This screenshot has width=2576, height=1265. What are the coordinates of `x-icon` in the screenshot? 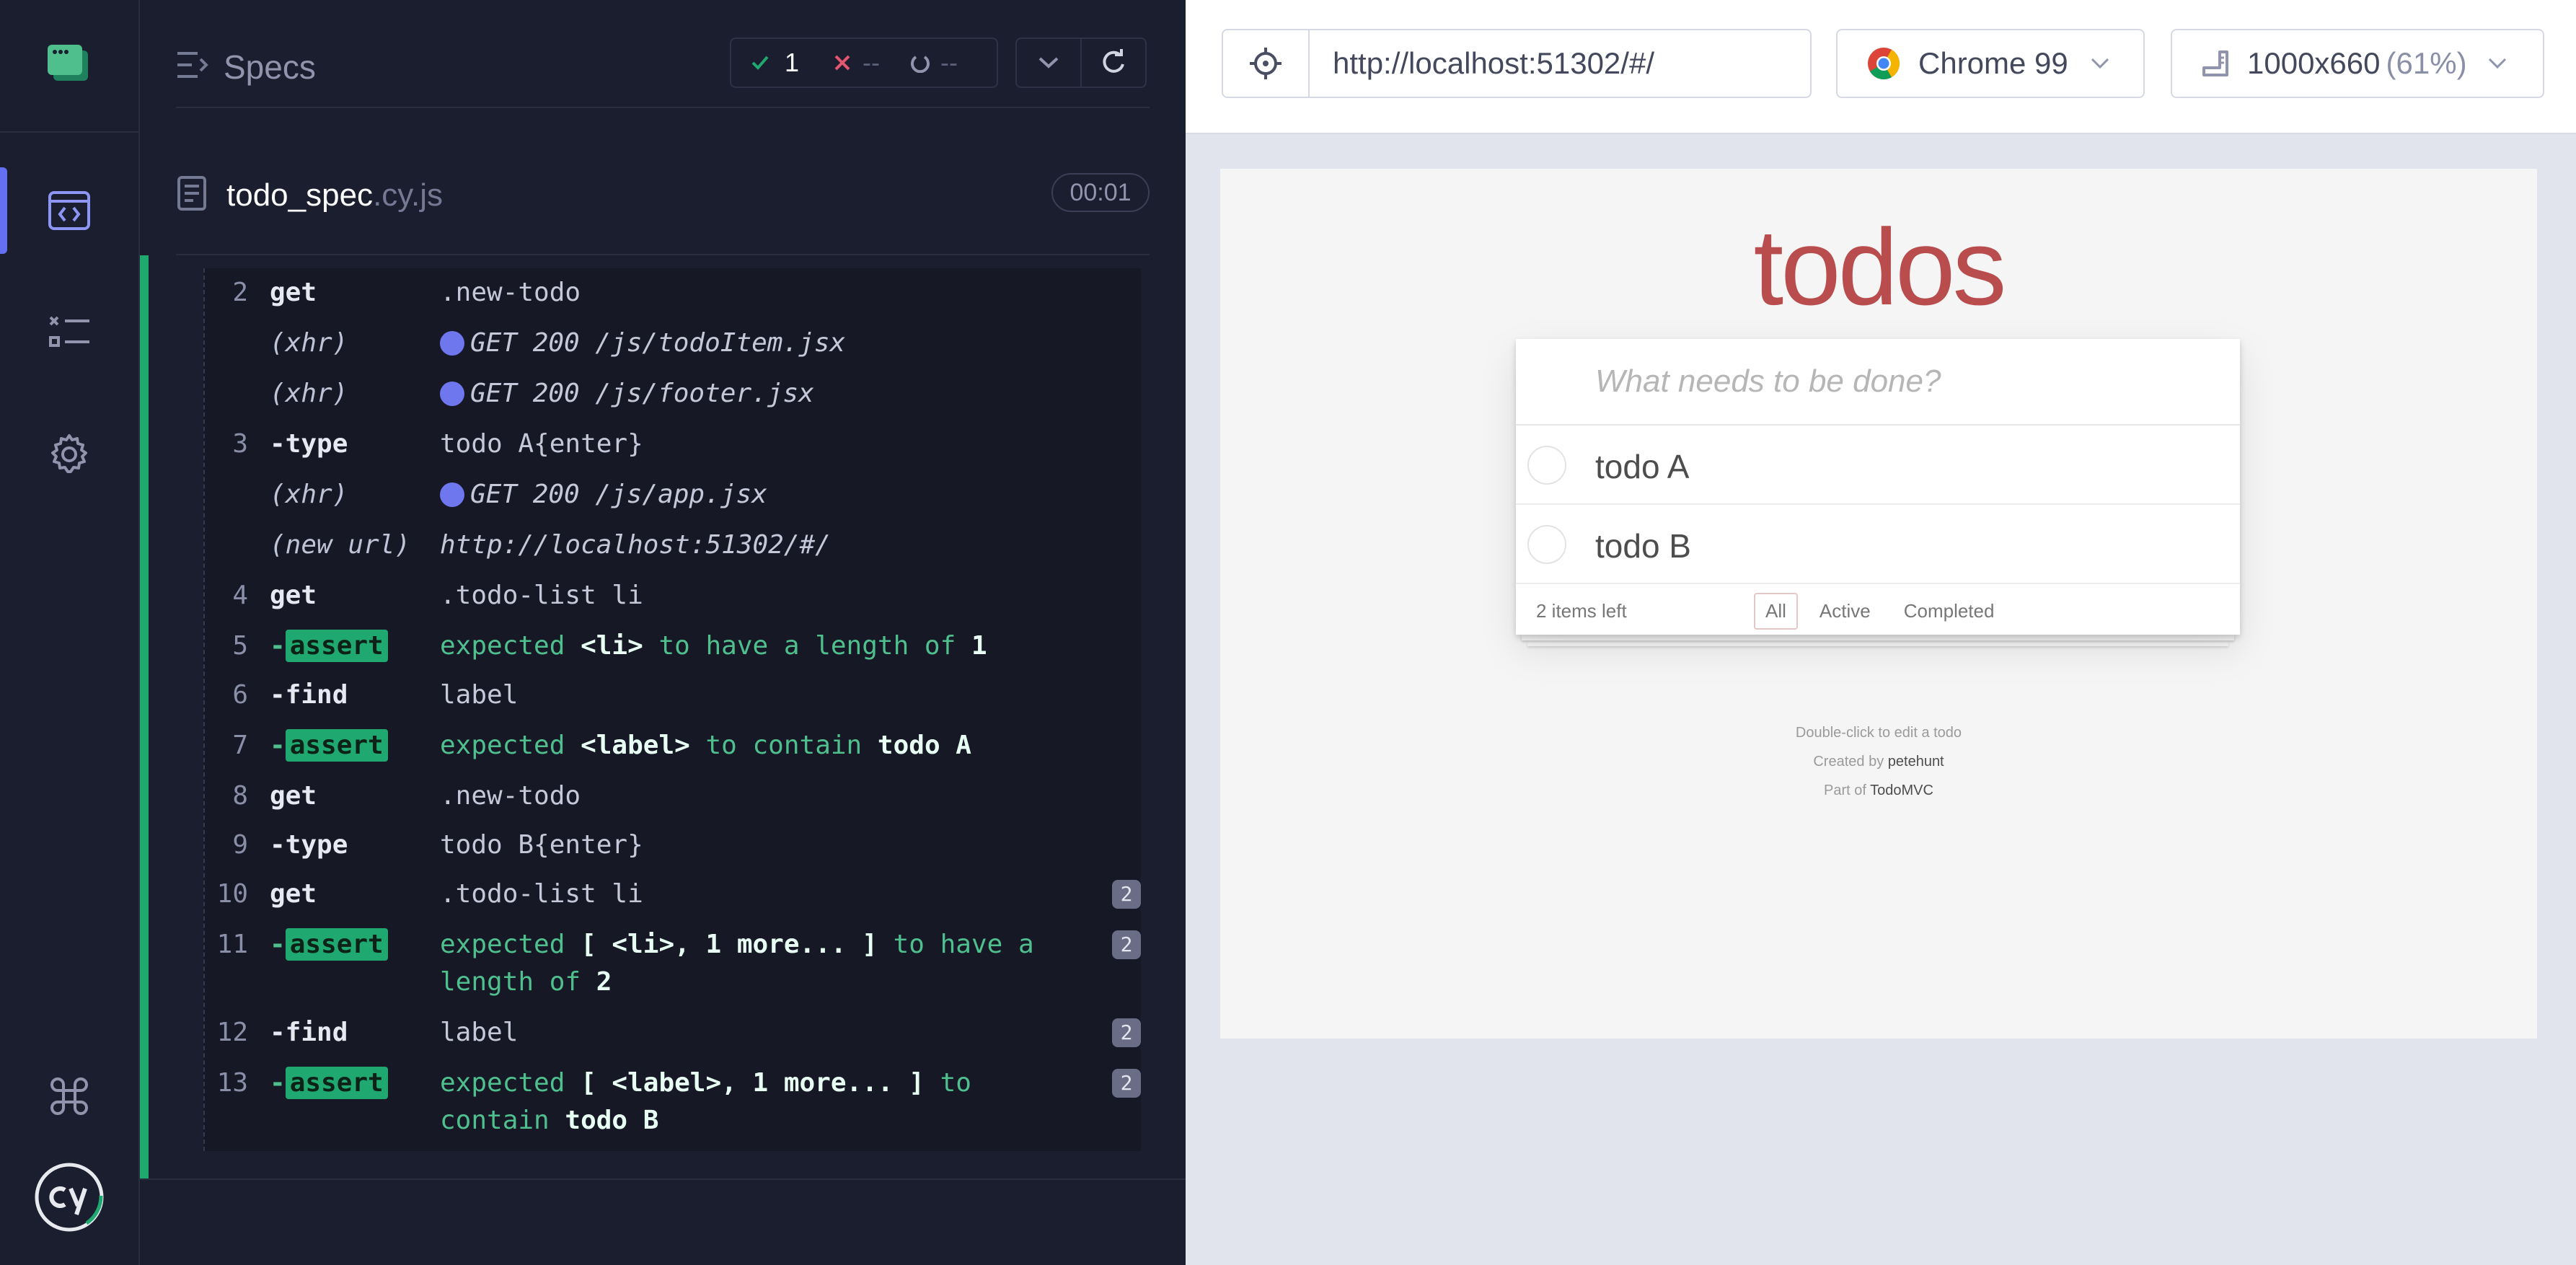 It's located at (842, 63).